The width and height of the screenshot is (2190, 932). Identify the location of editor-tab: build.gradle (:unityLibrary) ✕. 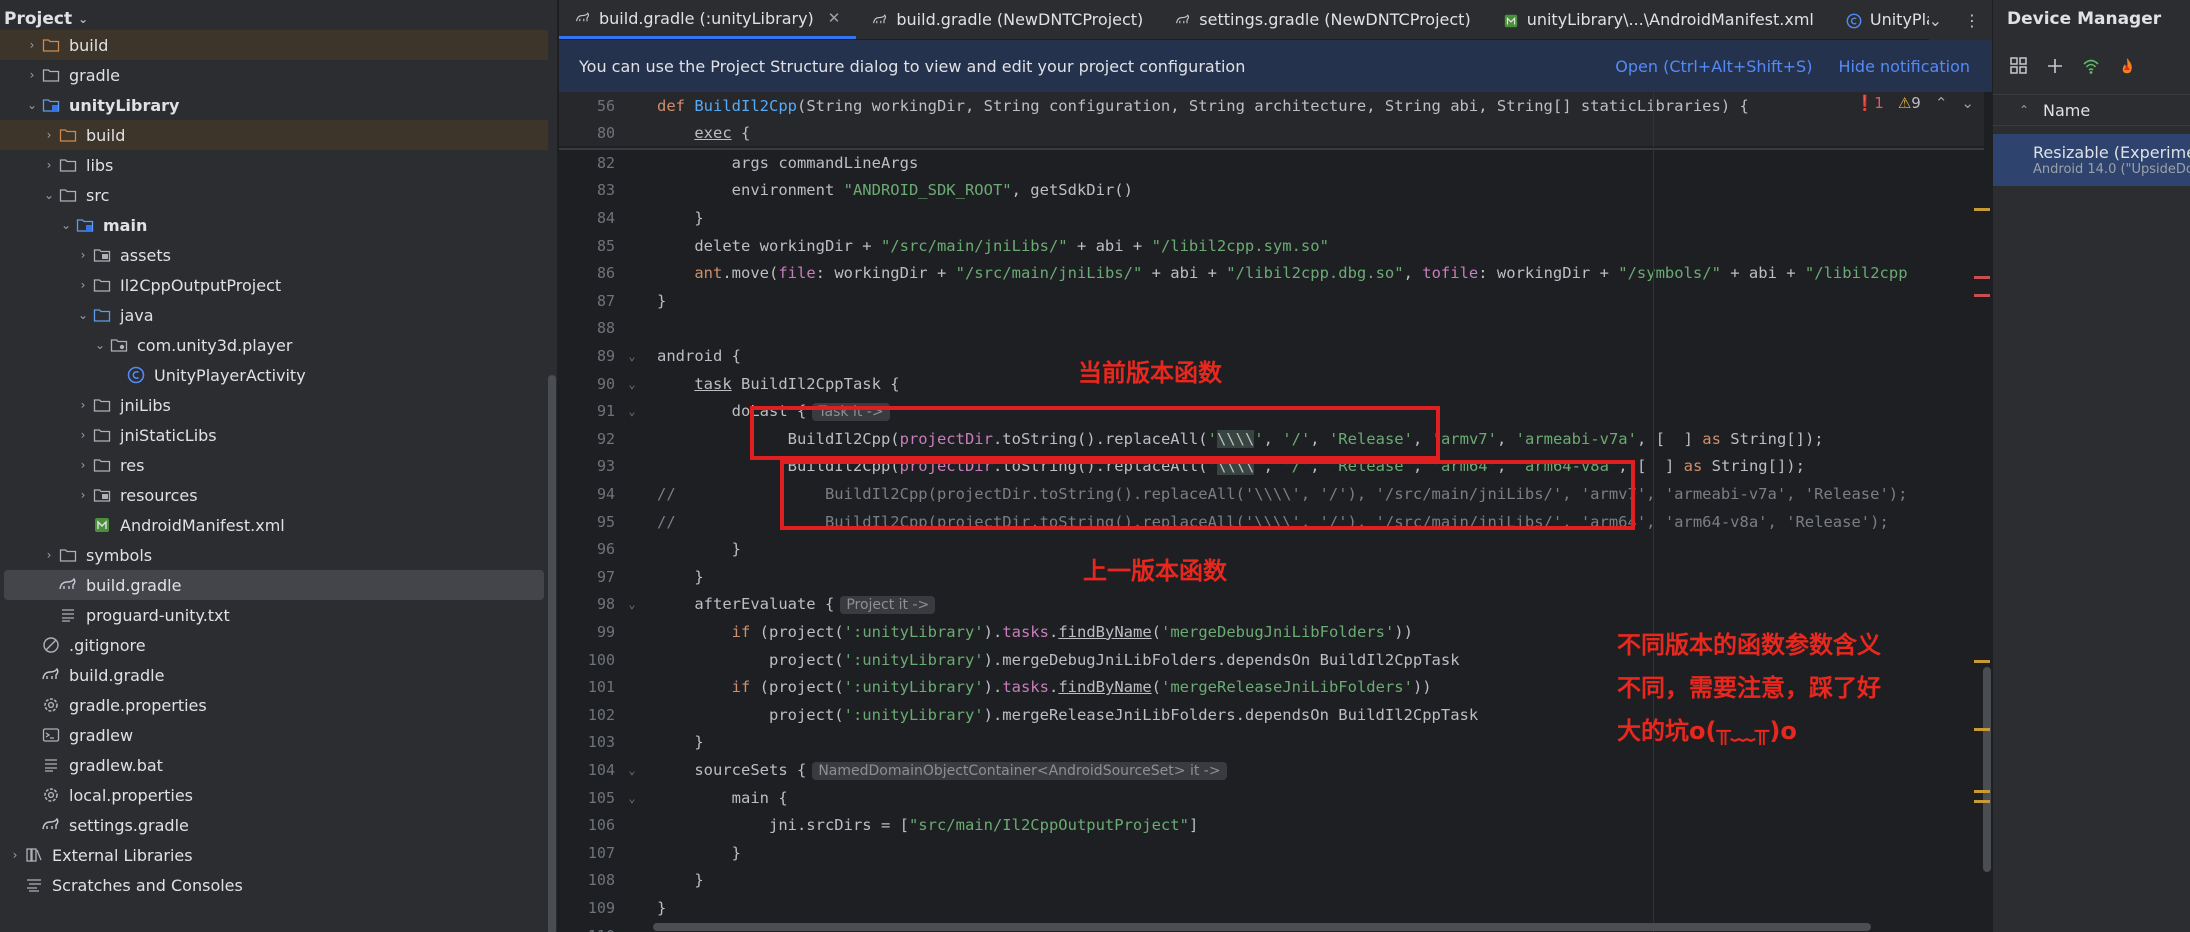
(708, 19).